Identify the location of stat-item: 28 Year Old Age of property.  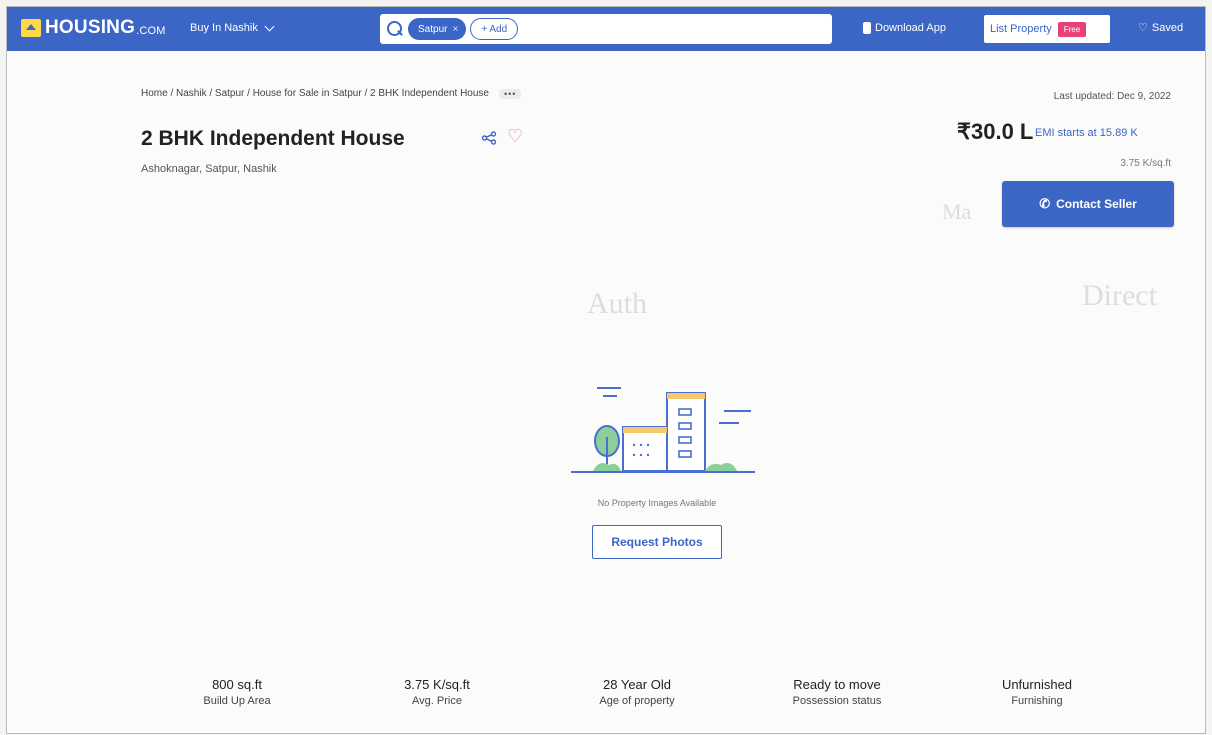
(637, 692).